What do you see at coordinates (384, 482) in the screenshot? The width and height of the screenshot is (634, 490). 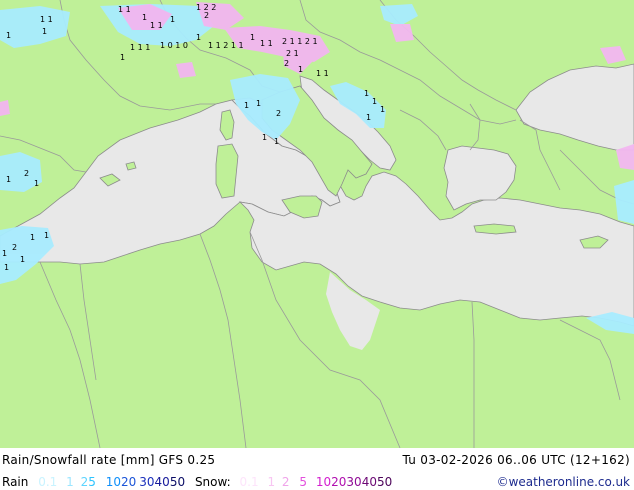 I see `snow-step-8: 50` at bounding box center [384, 482].